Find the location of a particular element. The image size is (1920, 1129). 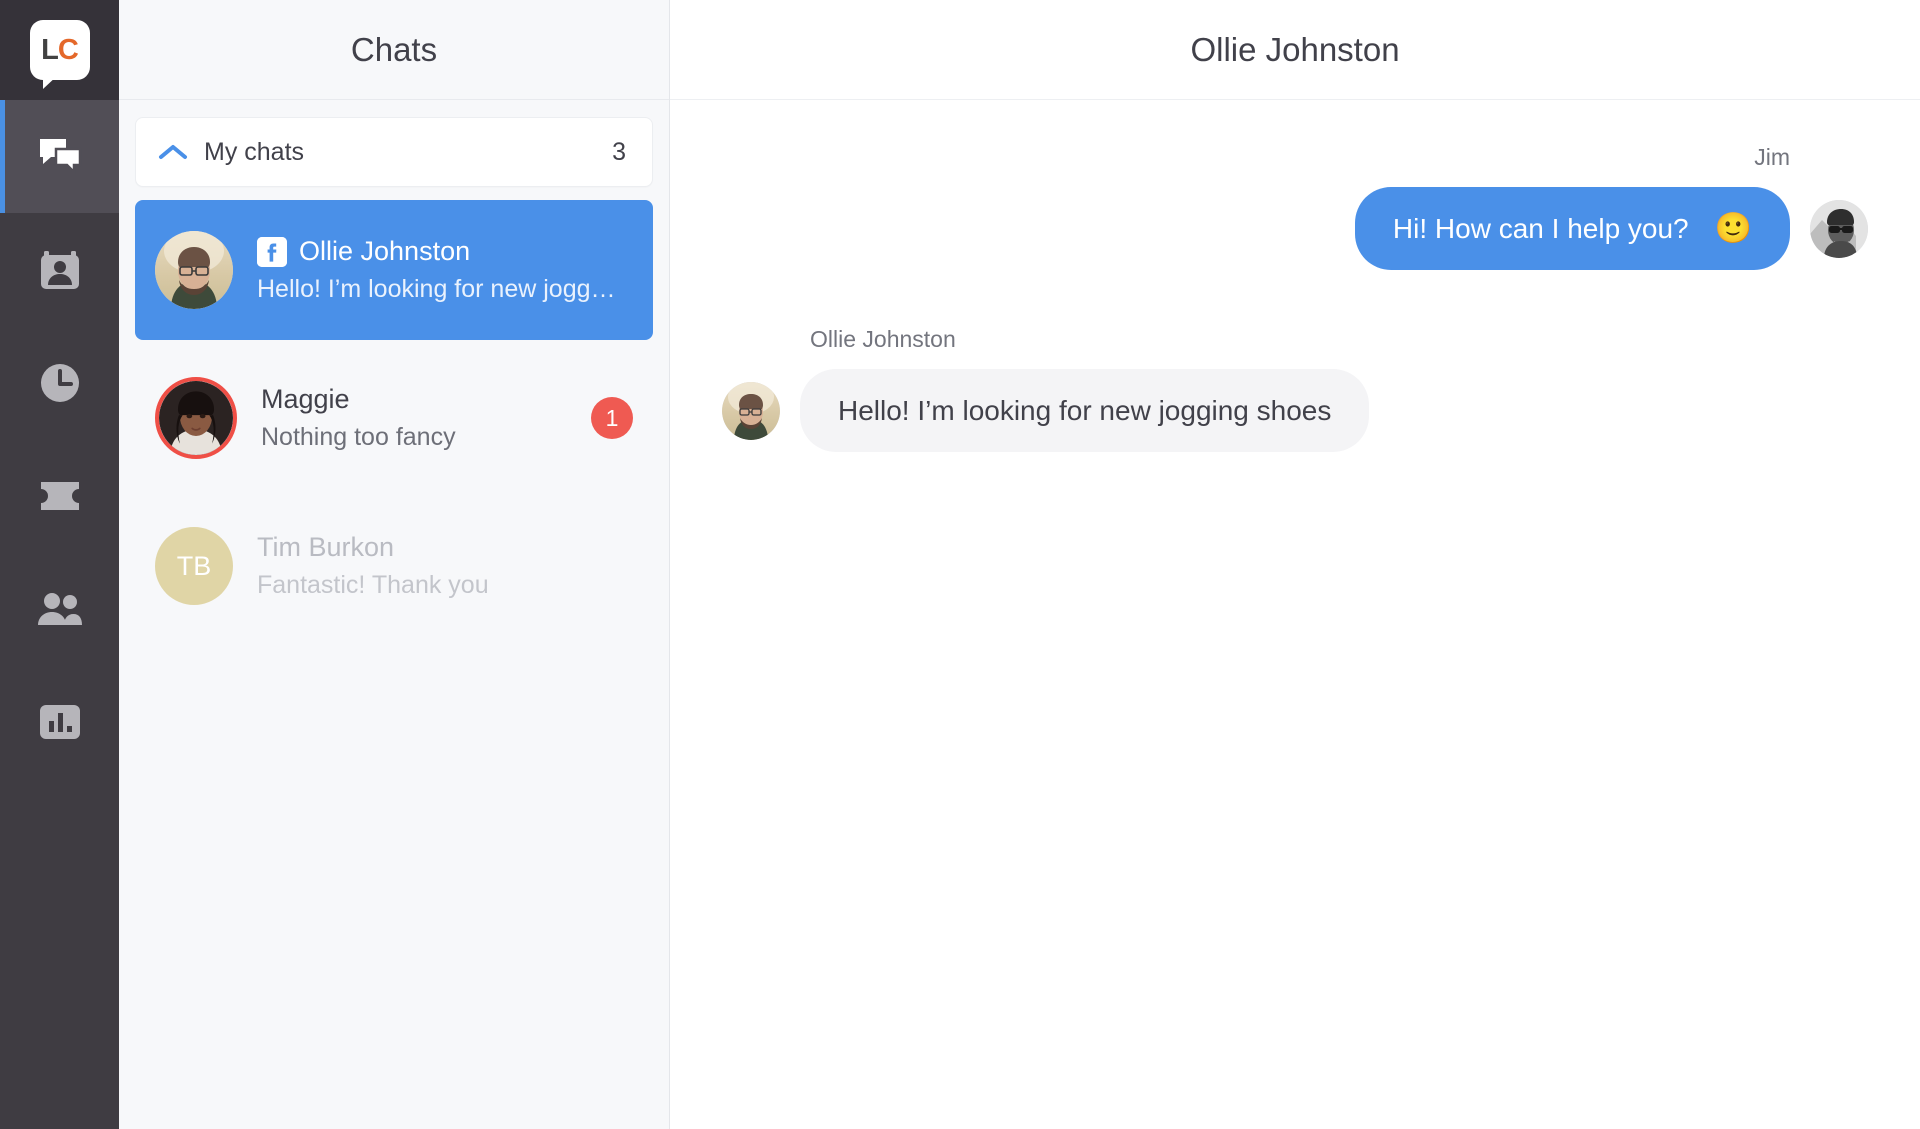

logo-letter-c: C is located at coordinates (68, 49).